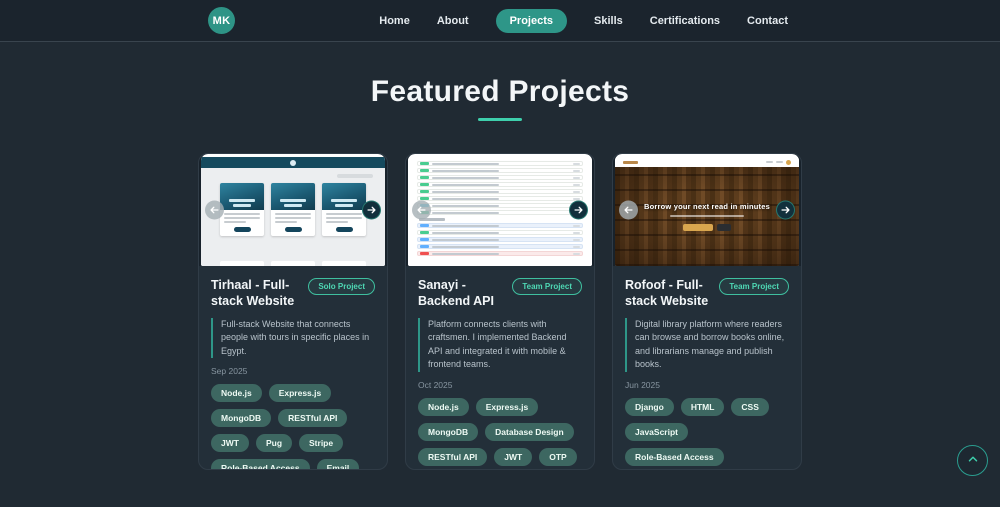  I want to click on project-type-badge: Solo Project, so click(341, 286).